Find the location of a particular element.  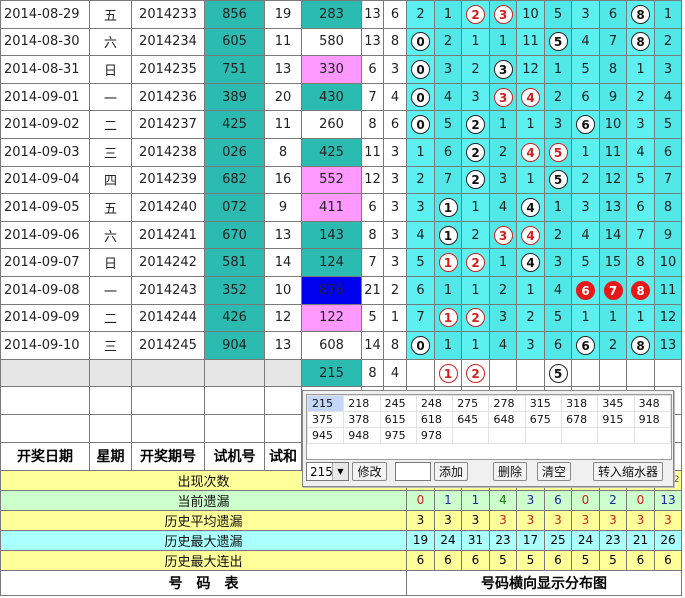

stat-value: 17 is located at coordinates (530, 540).